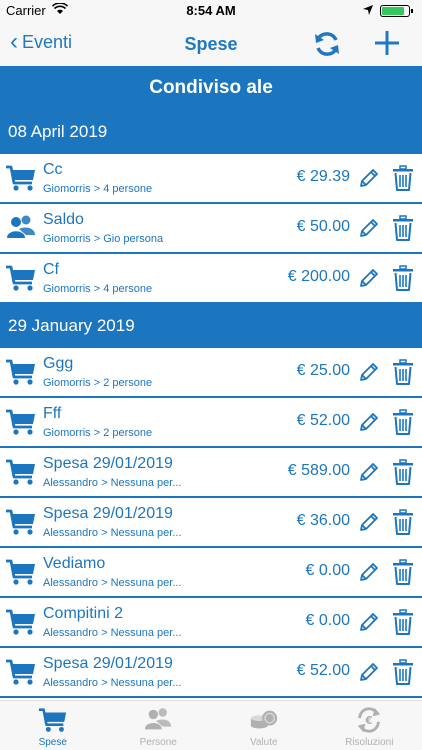 Image resolution: width=422 pixels, height=750 pixels. Describe the element at coordinates (14, 41) in the screenshot. I see `chevron-left-icon: ‹` at that location.